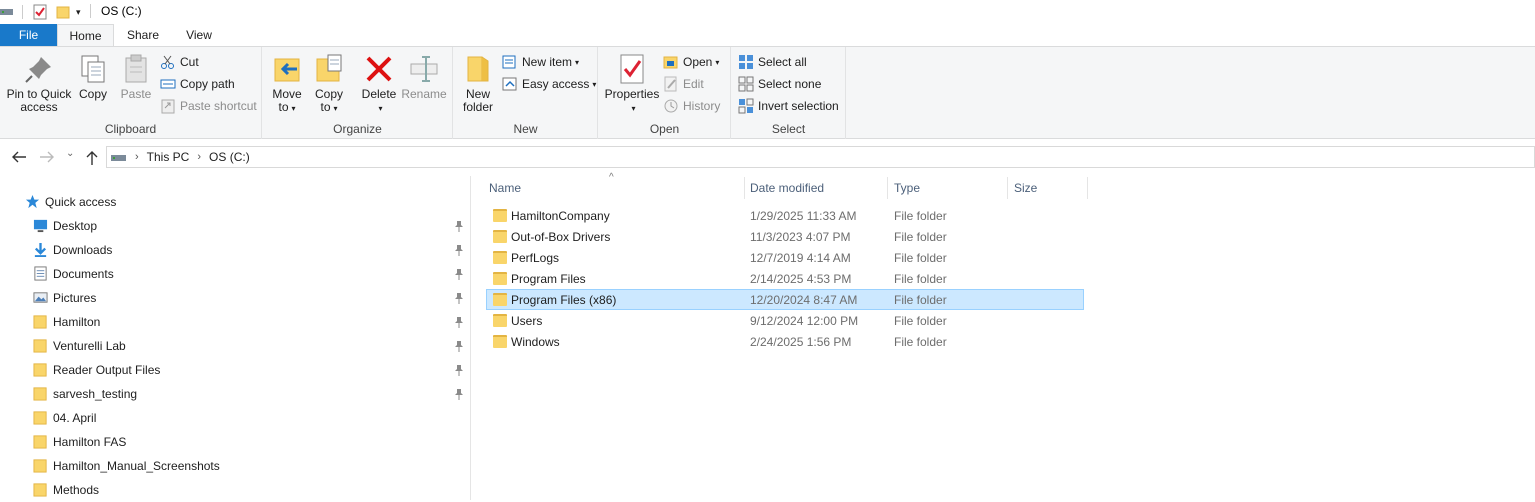  What do you see at coordinates (283, 107) in the screenshot?
I see `move-label-2: to` at bounding box center [283, 107].